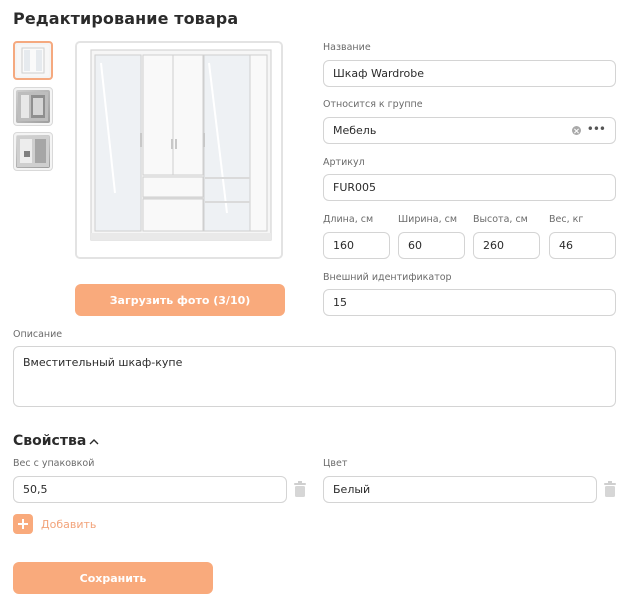 This screenshot has height=601, width=624. I want to click on group-label: Относится к группе, so click(373, 104).